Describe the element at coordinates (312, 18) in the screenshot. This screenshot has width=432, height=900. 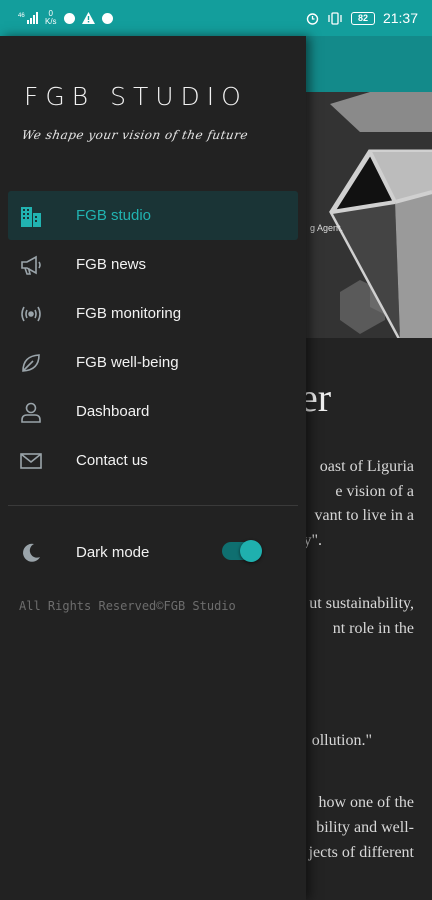
I see `alarm-icon` at that location.